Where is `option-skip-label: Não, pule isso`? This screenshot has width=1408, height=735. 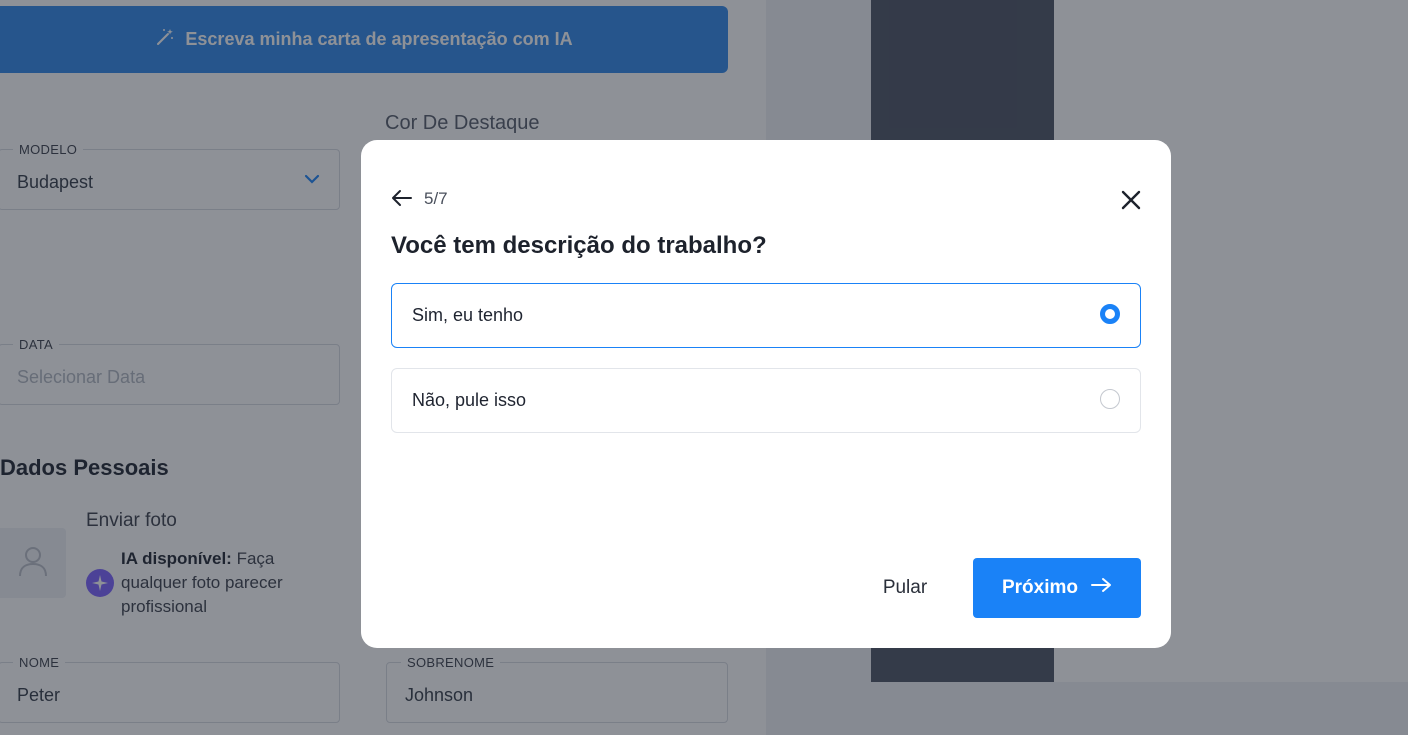 option-skip-label: Não, pule isso is located at coordinates (469, 400).